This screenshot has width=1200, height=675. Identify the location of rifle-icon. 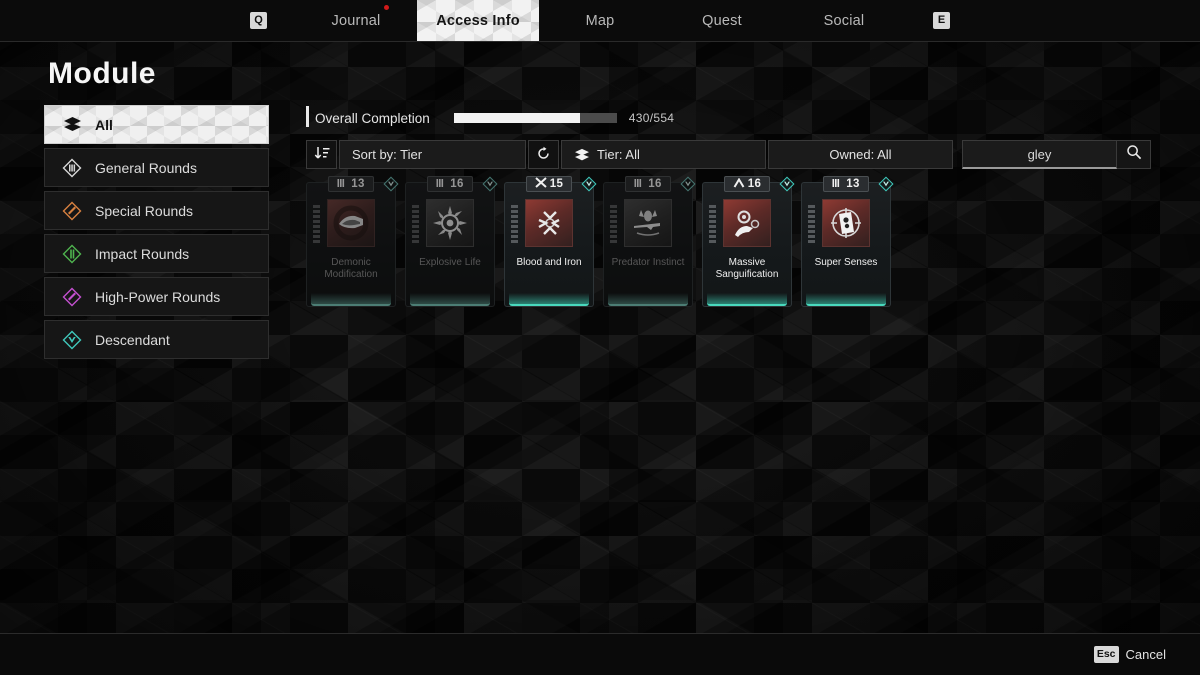
(647, 223).